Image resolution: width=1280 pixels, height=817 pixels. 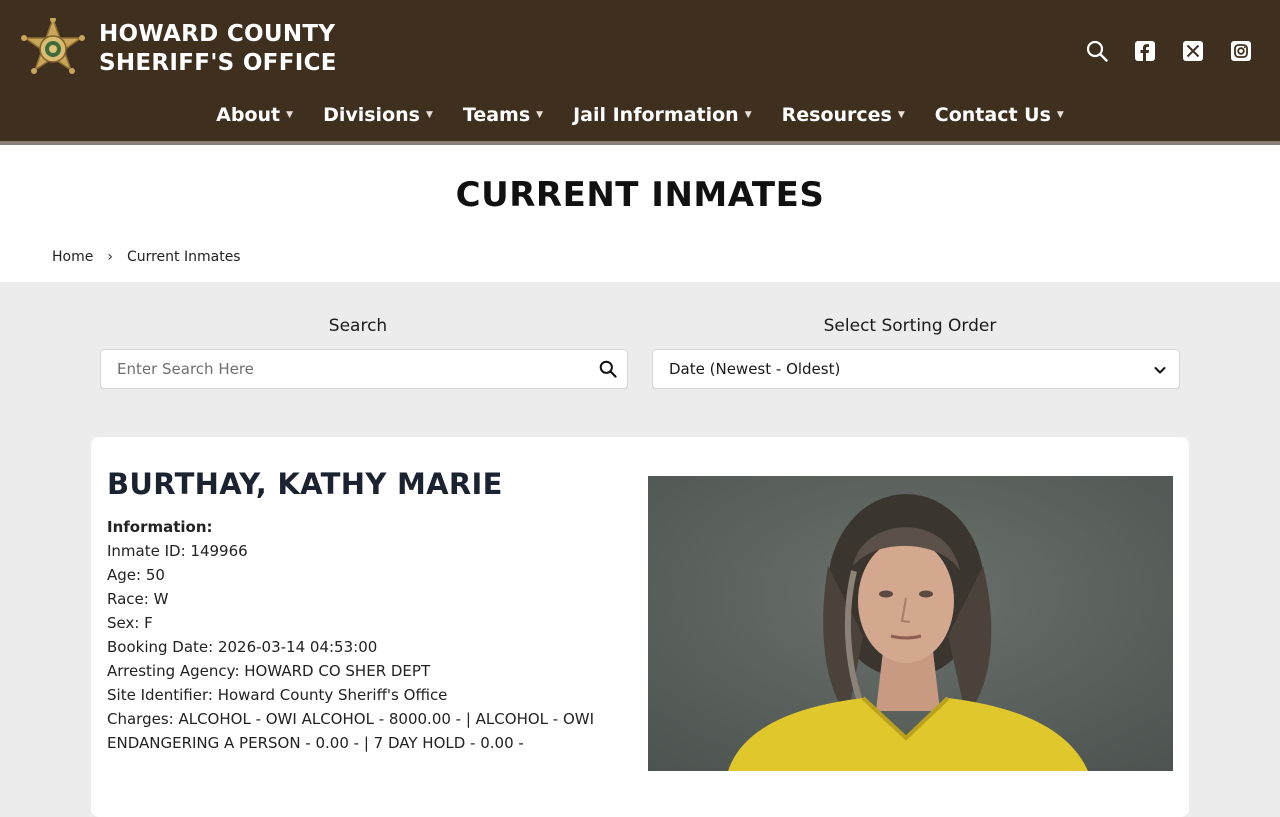 What do you see at coordinates (656, 115) in the screenshot?
I see `nav-item-label: Jail Information` at bounding box center [656, 115].